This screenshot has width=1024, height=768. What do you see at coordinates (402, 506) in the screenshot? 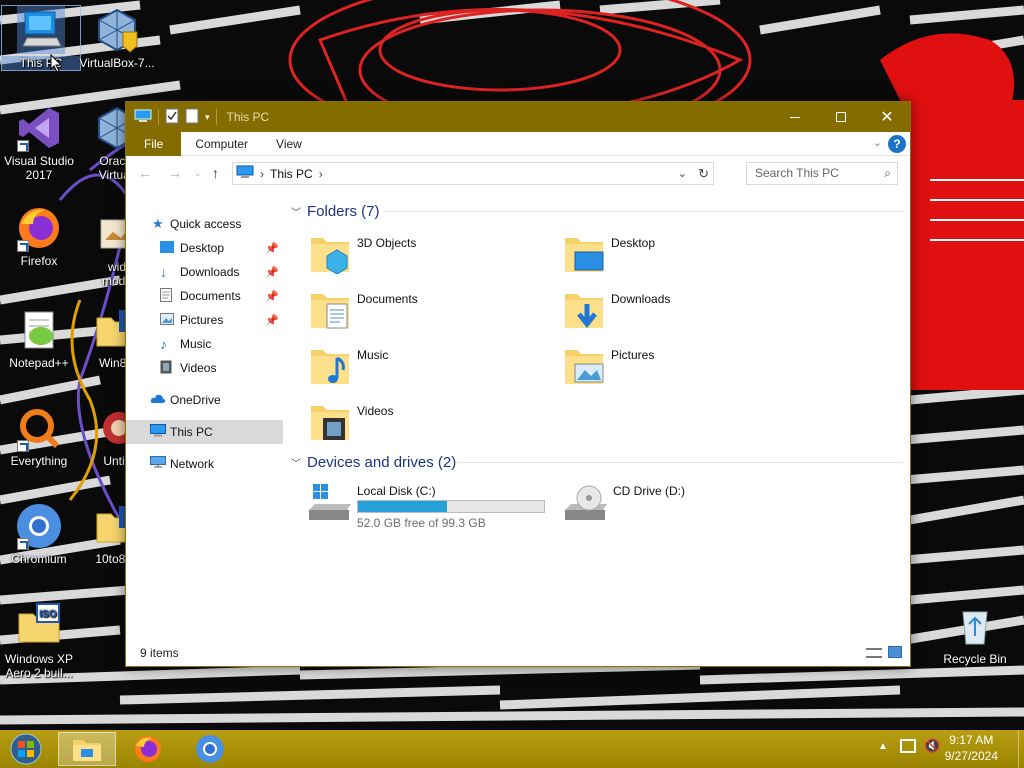
I see `disk-usage-fill` at bounding box center [402, 506].